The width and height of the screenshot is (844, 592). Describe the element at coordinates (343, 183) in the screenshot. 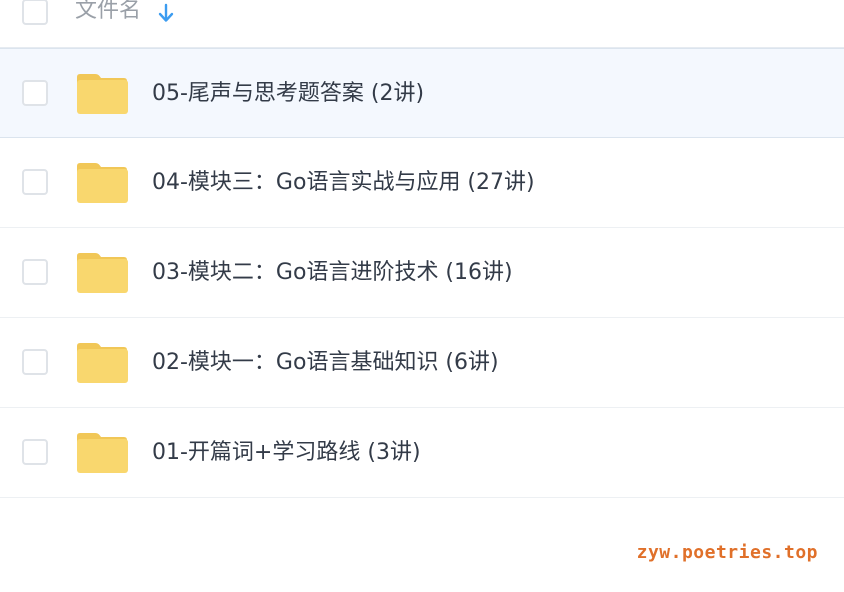

I see `folder-name: 04-模块三：Go语言实战与应用 (27讲)` at that location.